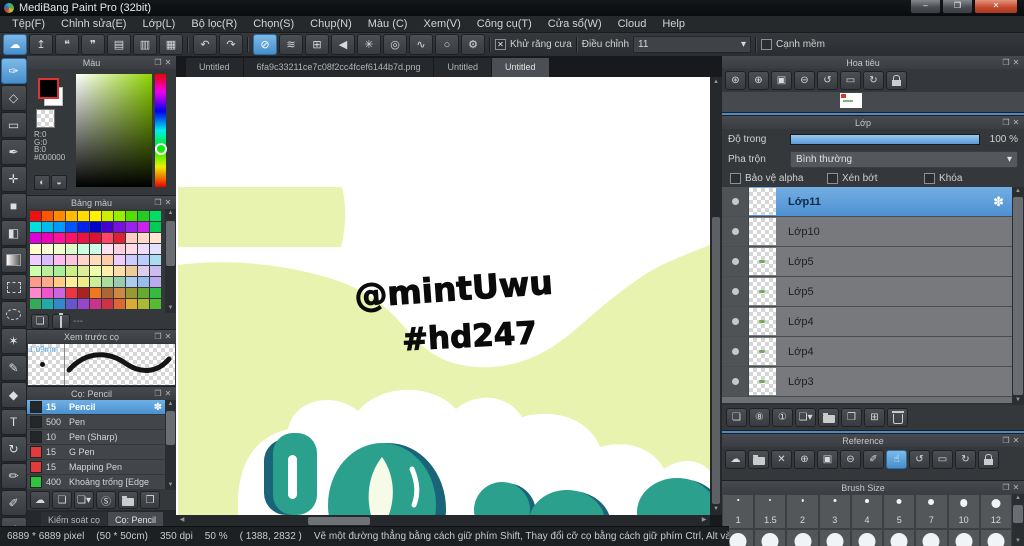 This screenshot has height=546, width=1024. Describe the element at coordinates (632, 24) in the screenshot. I see `menu-item: Cloud` at that location.